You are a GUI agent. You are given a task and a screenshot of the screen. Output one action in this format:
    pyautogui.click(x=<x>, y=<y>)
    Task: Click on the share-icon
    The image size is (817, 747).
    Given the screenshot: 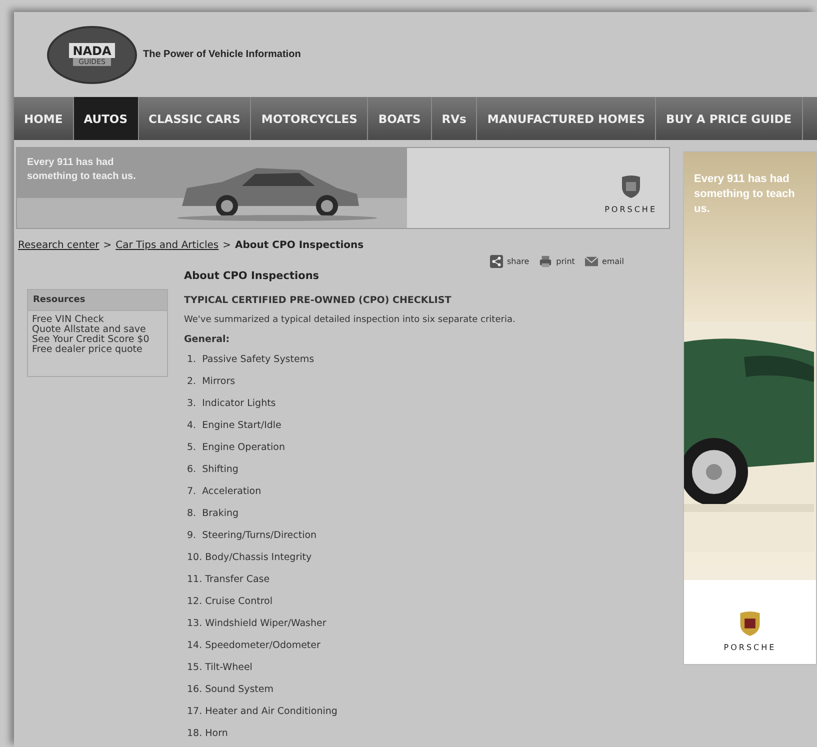 What is the action you would take?
    pyautogui.click(x=496, y=261)
    